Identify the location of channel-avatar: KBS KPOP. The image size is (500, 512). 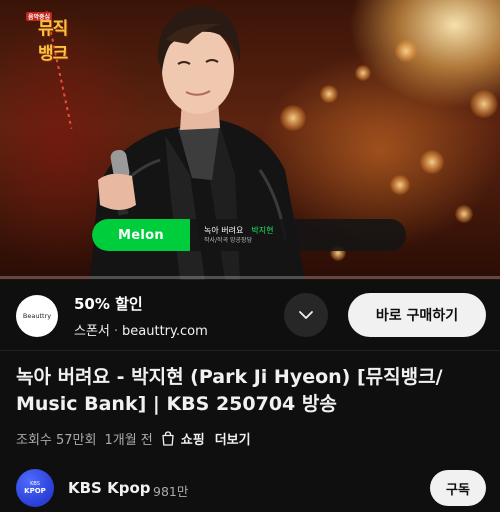
(35, 488).